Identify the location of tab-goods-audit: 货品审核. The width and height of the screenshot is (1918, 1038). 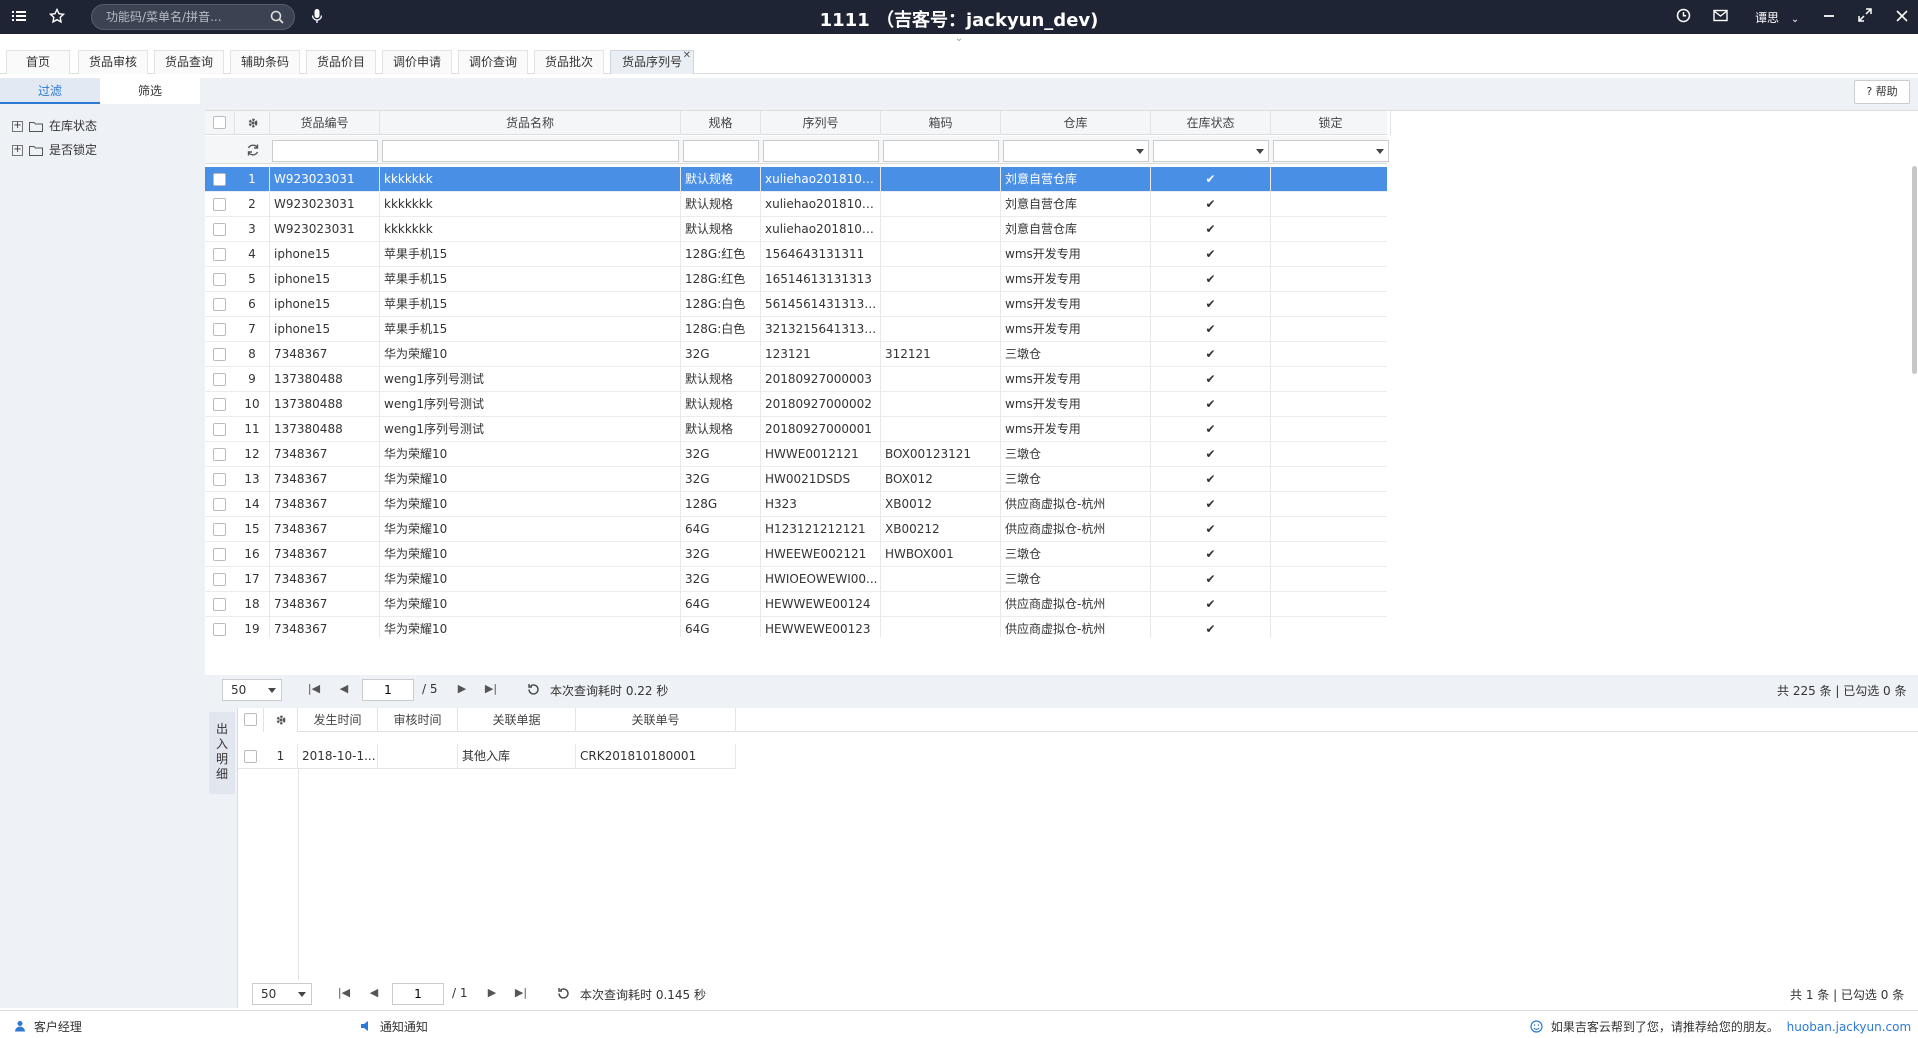
(113, 62).